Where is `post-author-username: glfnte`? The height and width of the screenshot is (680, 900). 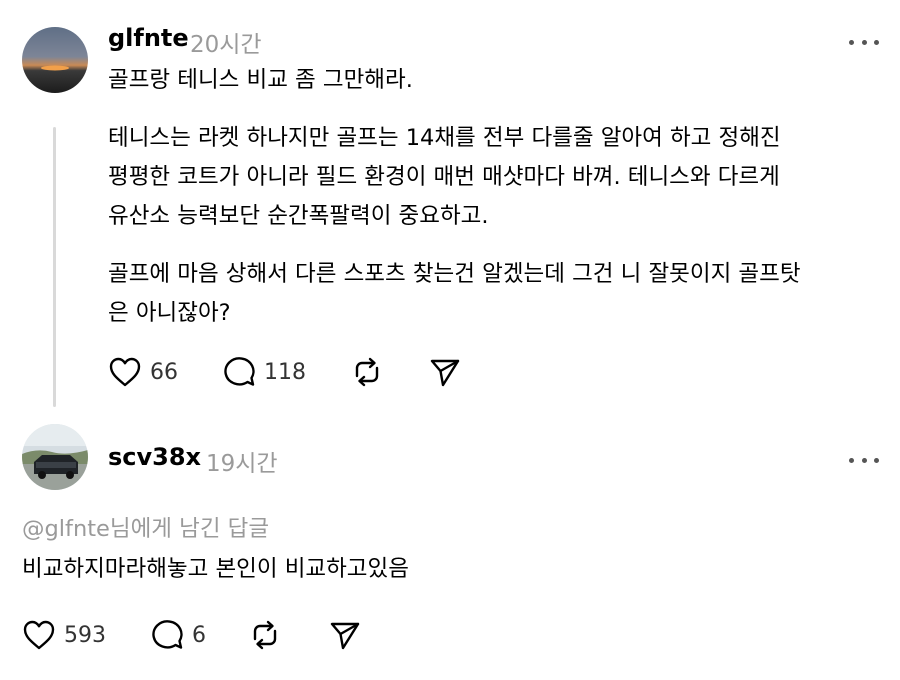 post-author-username: glfnte is located at coordinates (148, 38).